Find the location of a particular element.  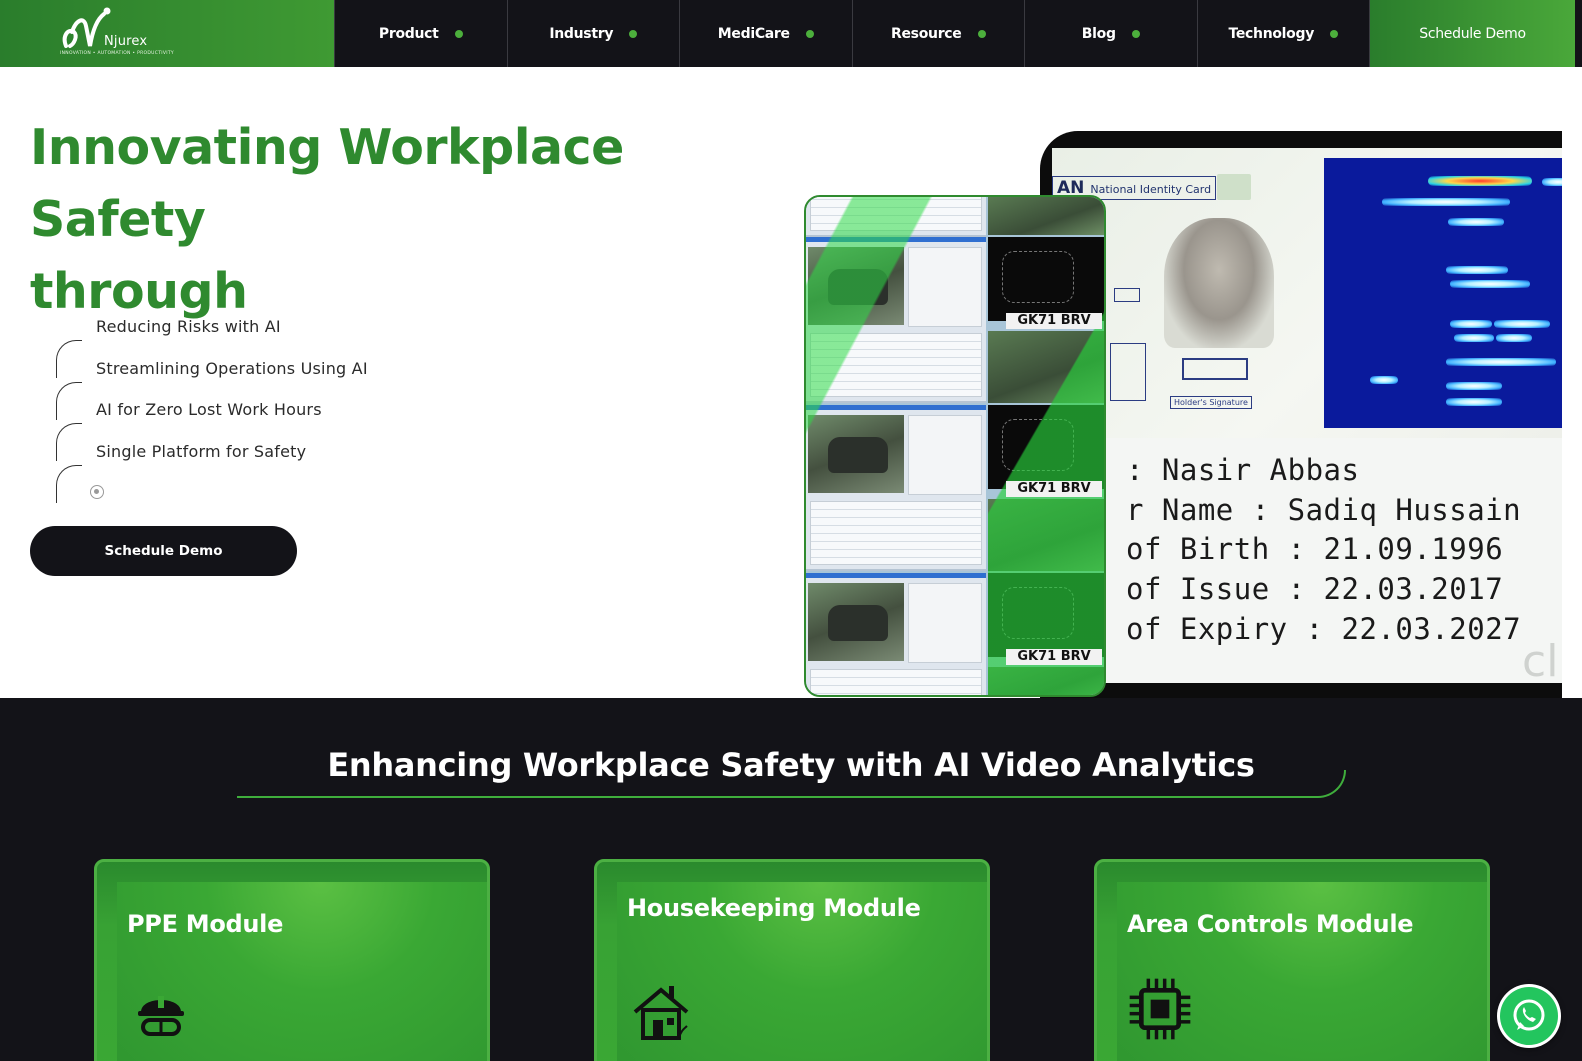

signature-box is located at coordinates (1215, 369).